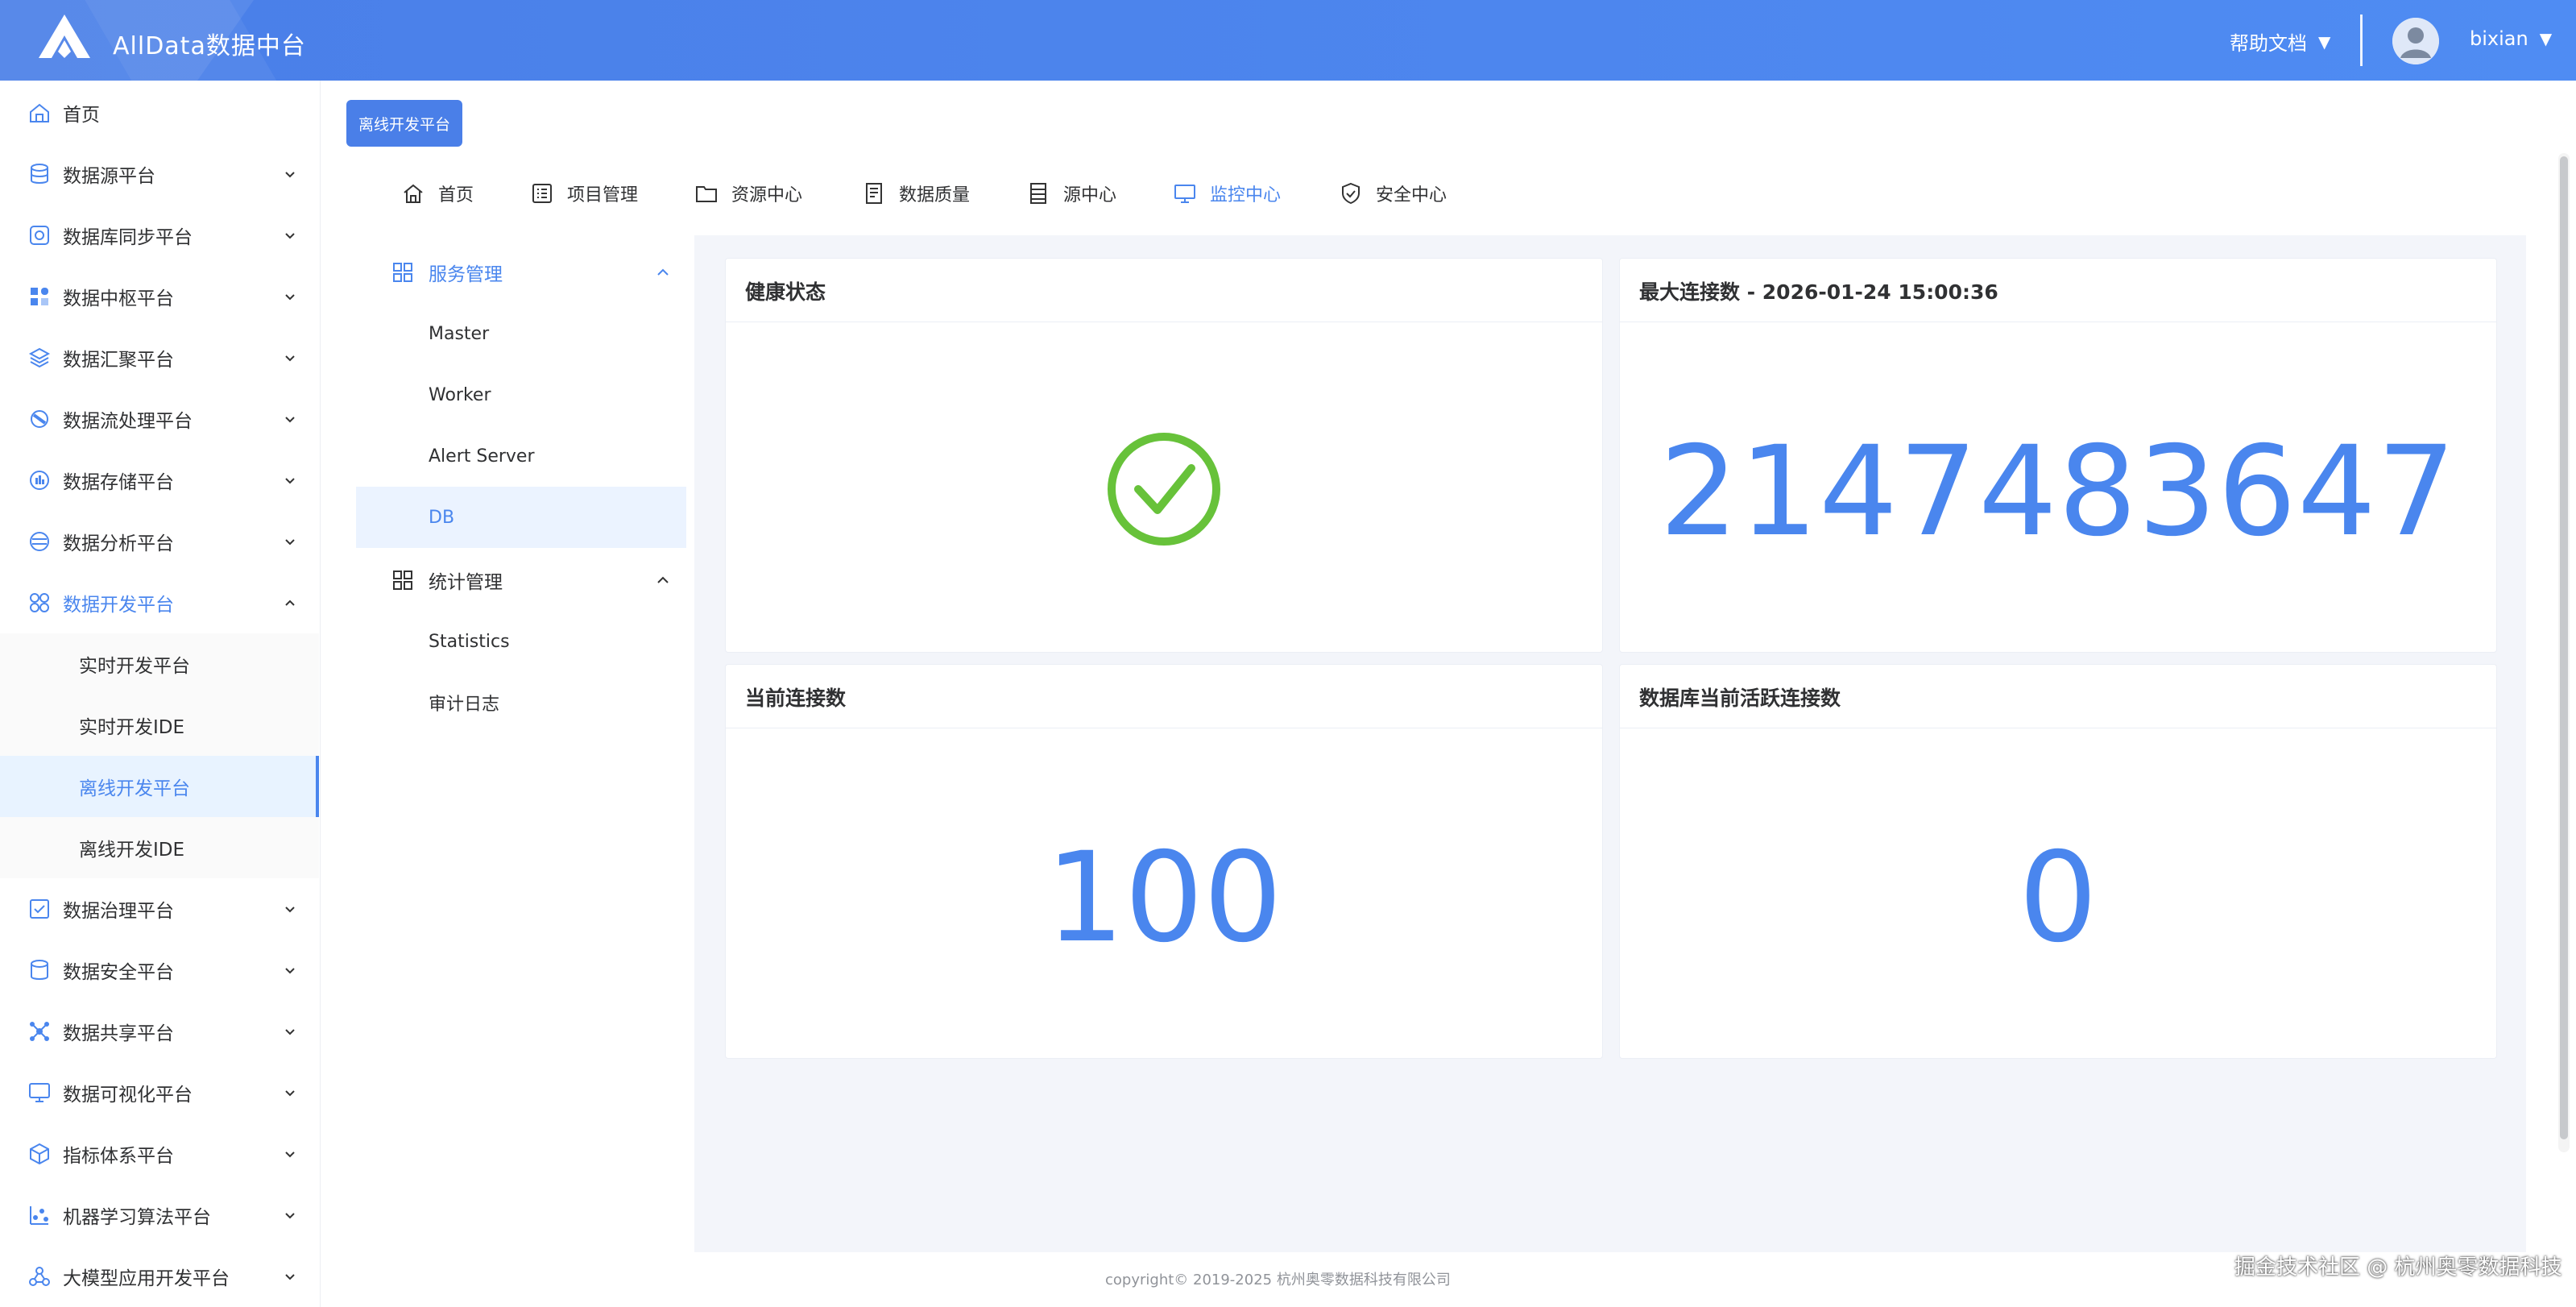  What do you see at coordinates (2058, 492) in the screenshot?
I see `max-connections-value: 2147483647` at bounding box center [2058, 492].